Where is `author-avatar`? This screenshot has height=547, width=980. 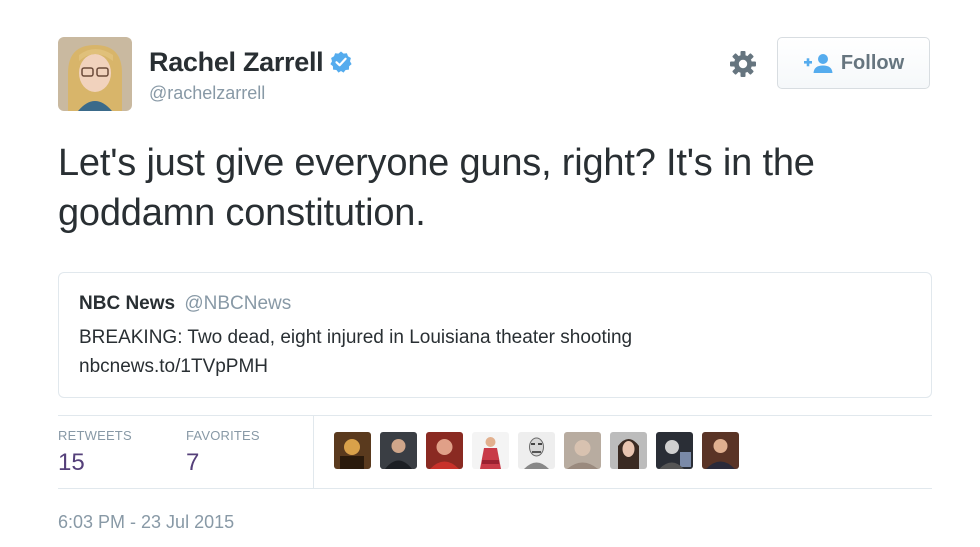
author-avatar is located at coordinates (95, 74).